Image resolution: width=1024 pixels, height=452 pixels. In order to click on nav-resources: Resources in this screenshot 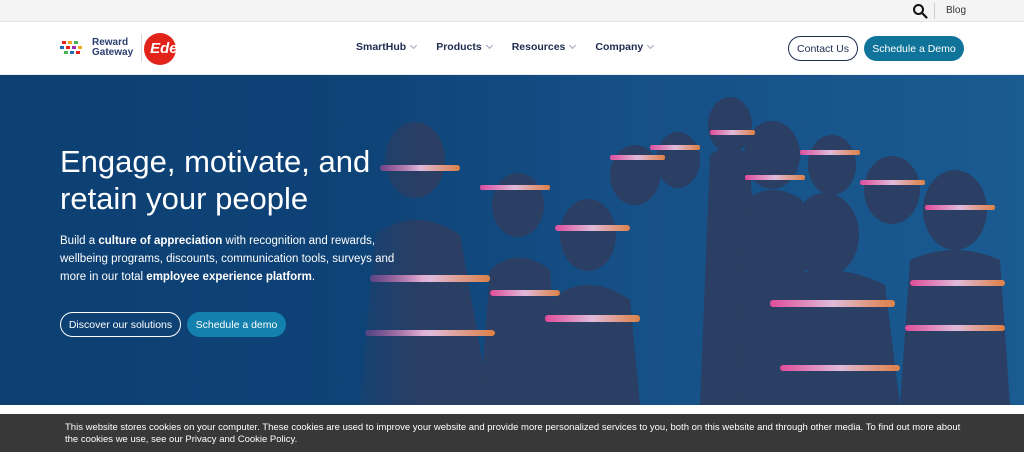, I will do `click(544, 47)`.